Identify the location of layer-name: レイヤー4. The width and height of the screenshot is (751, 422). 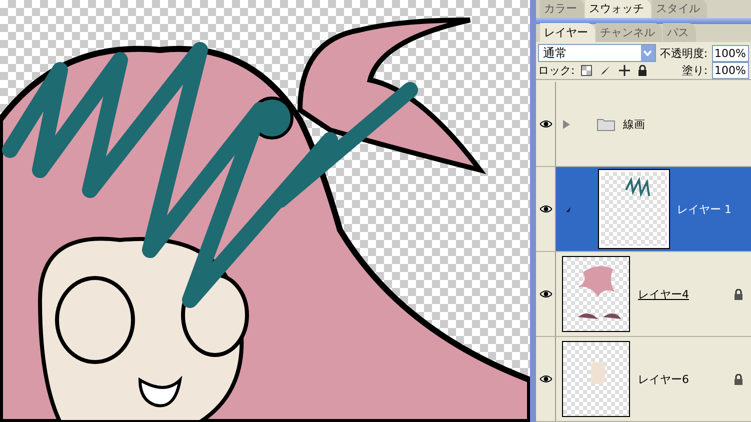
(663, 294).